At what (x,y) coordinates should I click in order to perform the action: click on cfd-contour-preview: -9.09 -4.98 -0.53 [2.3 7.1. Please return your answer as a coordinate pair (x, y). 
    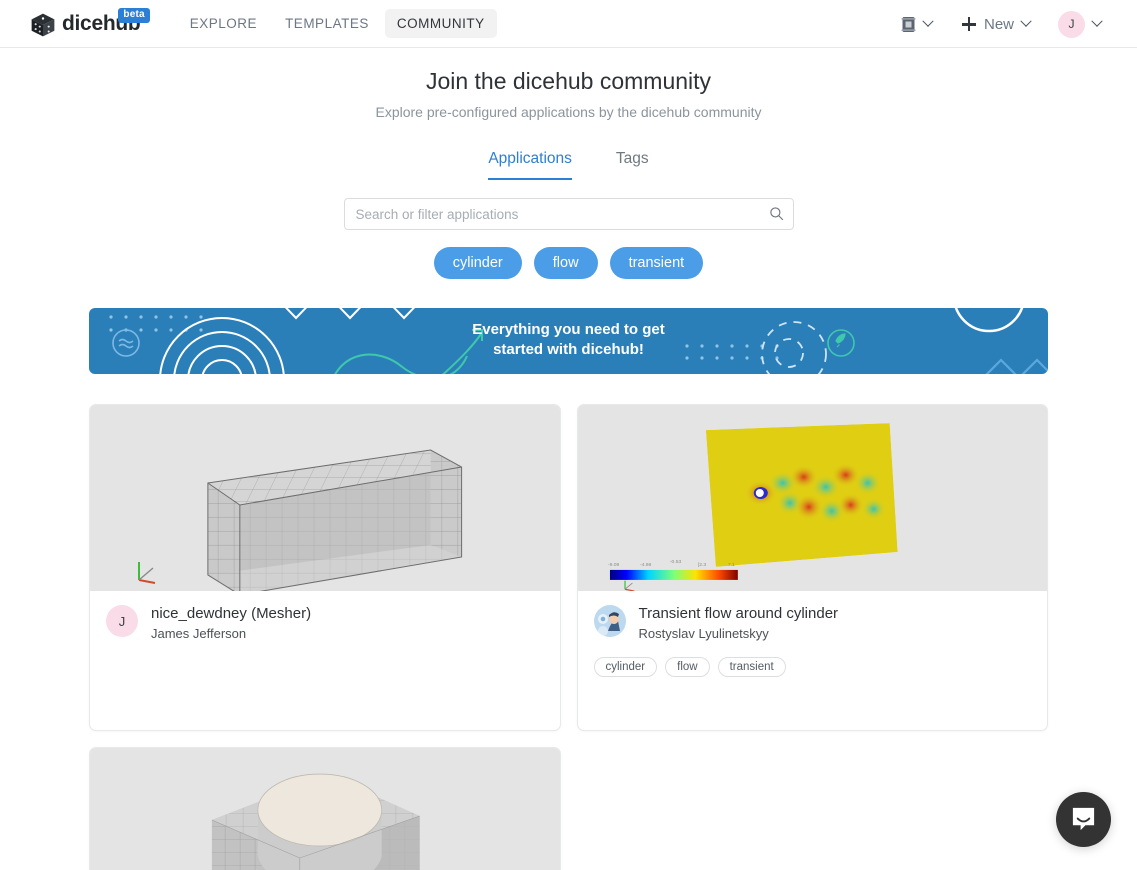
    Looking at the image, I should click on (752, 507).